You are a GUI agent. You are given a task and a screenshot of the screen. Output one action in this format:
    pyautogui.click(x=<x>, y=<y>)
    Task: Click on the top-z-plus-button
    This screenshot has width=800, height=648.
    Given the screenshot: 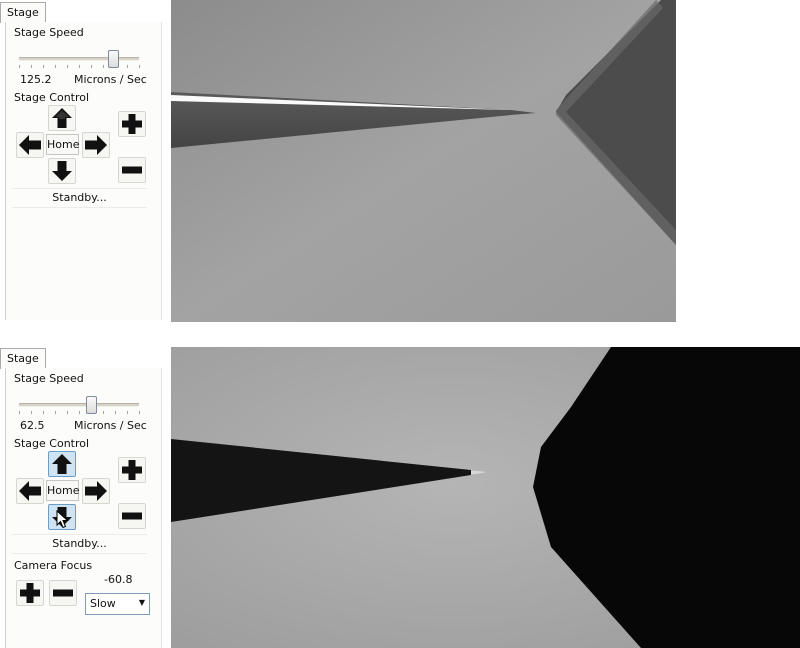 What is the action you would take?
    pyautogui.click(x=132, y=124)
    